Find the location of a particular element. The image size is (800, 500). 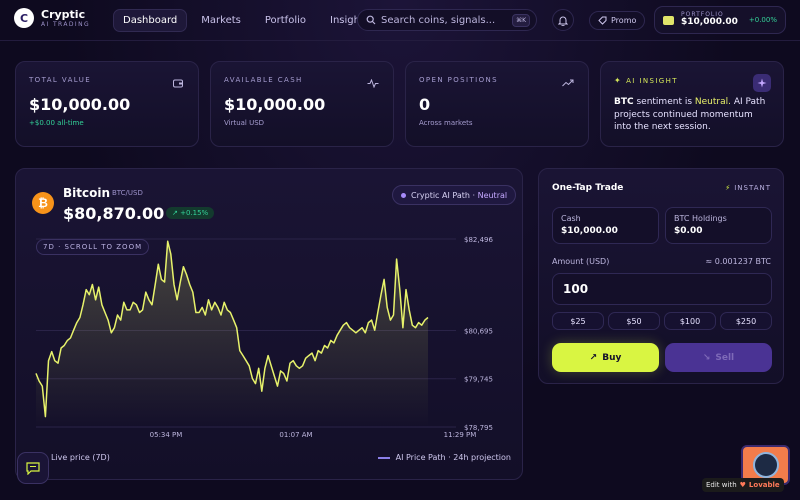

x-tick-label: 01:07 AM is located at coordinates (295, 435).